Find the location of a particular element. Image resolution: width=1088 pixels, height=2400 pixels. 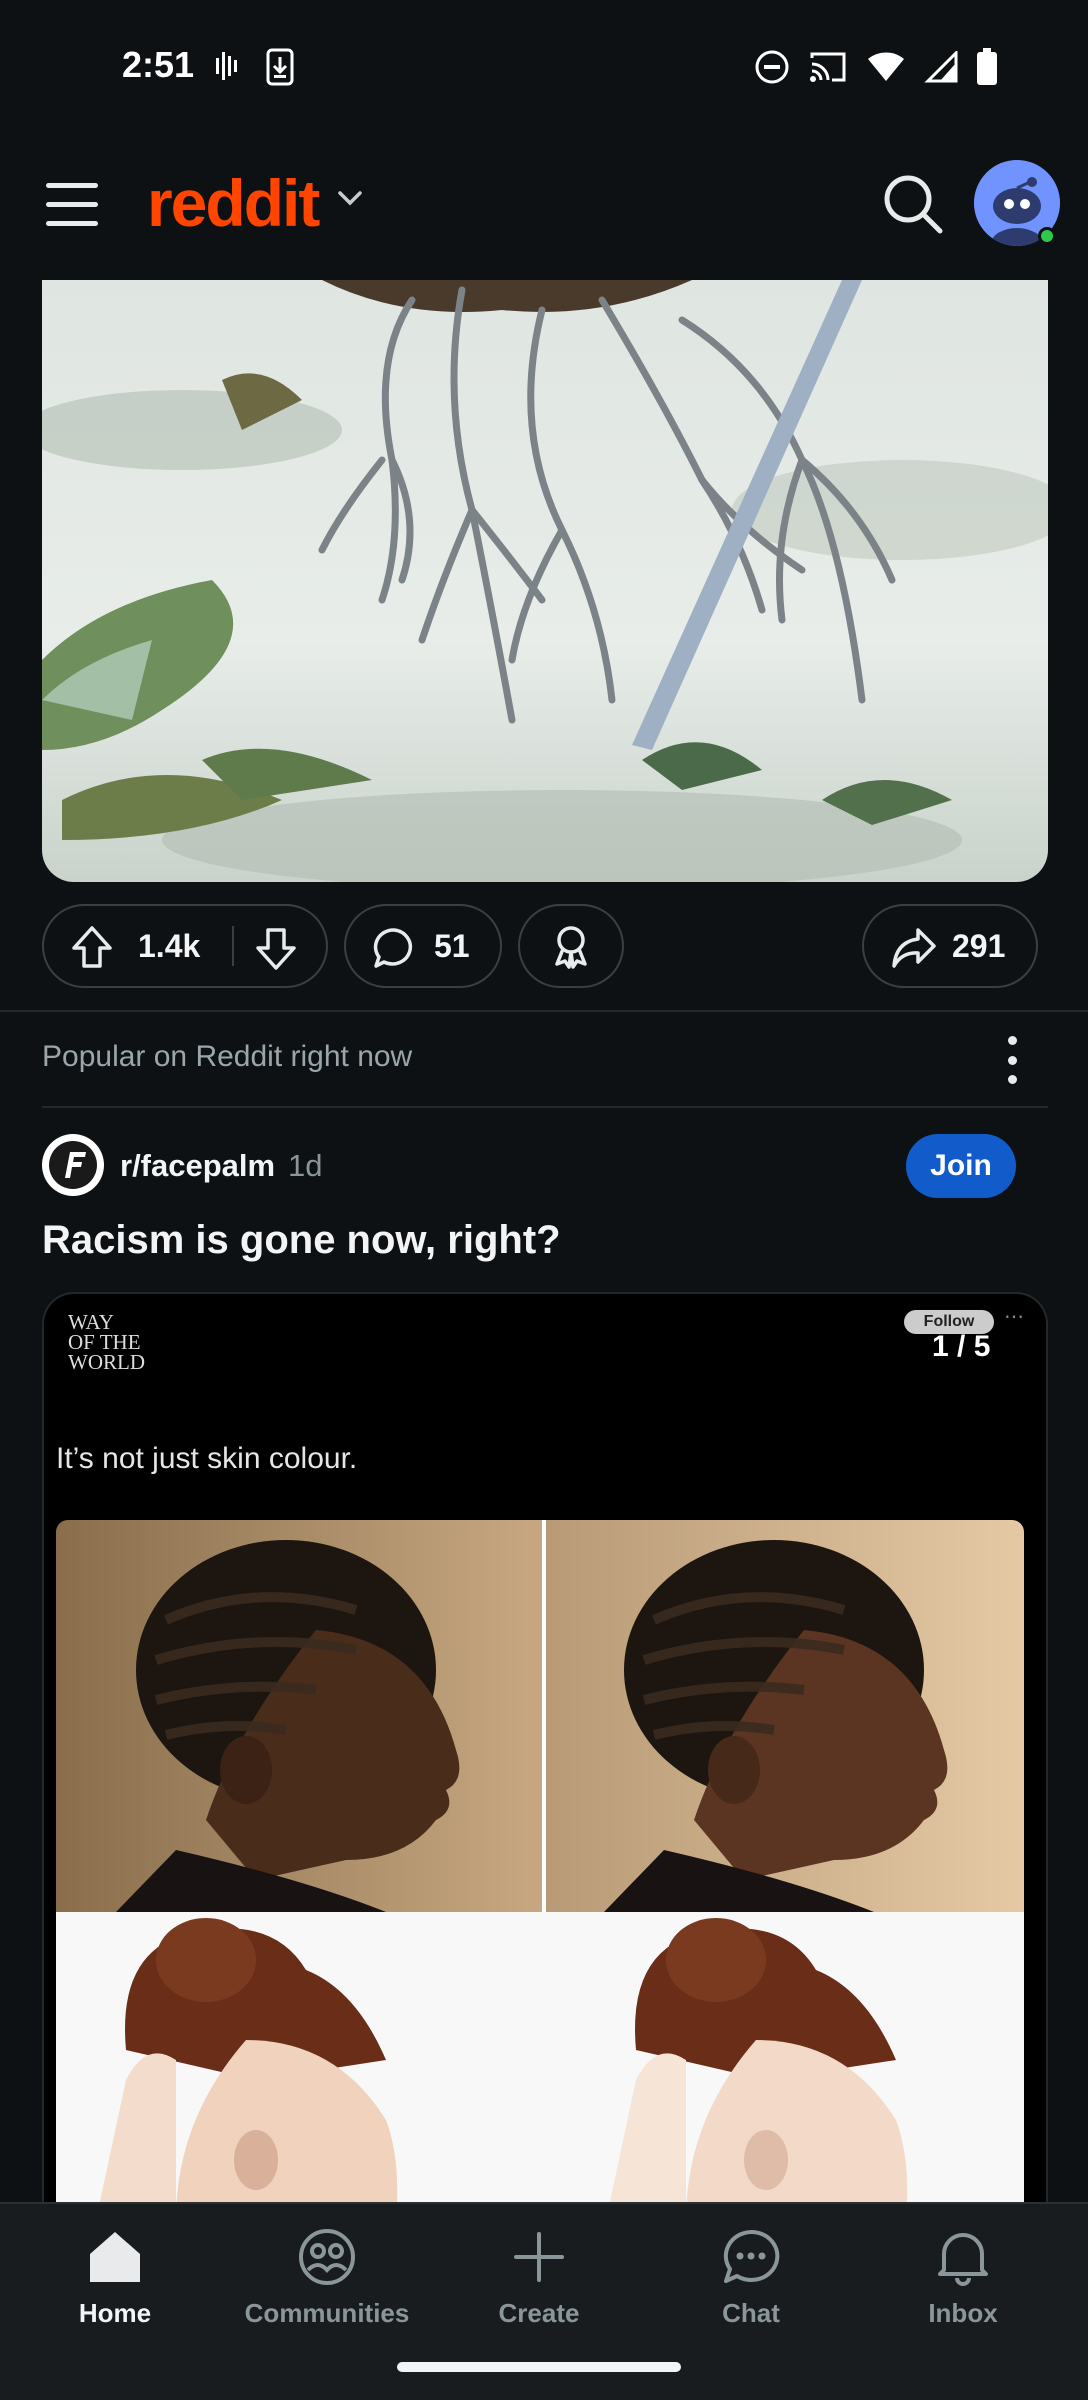

online-status-dot is located at coordinates (1047, 236).